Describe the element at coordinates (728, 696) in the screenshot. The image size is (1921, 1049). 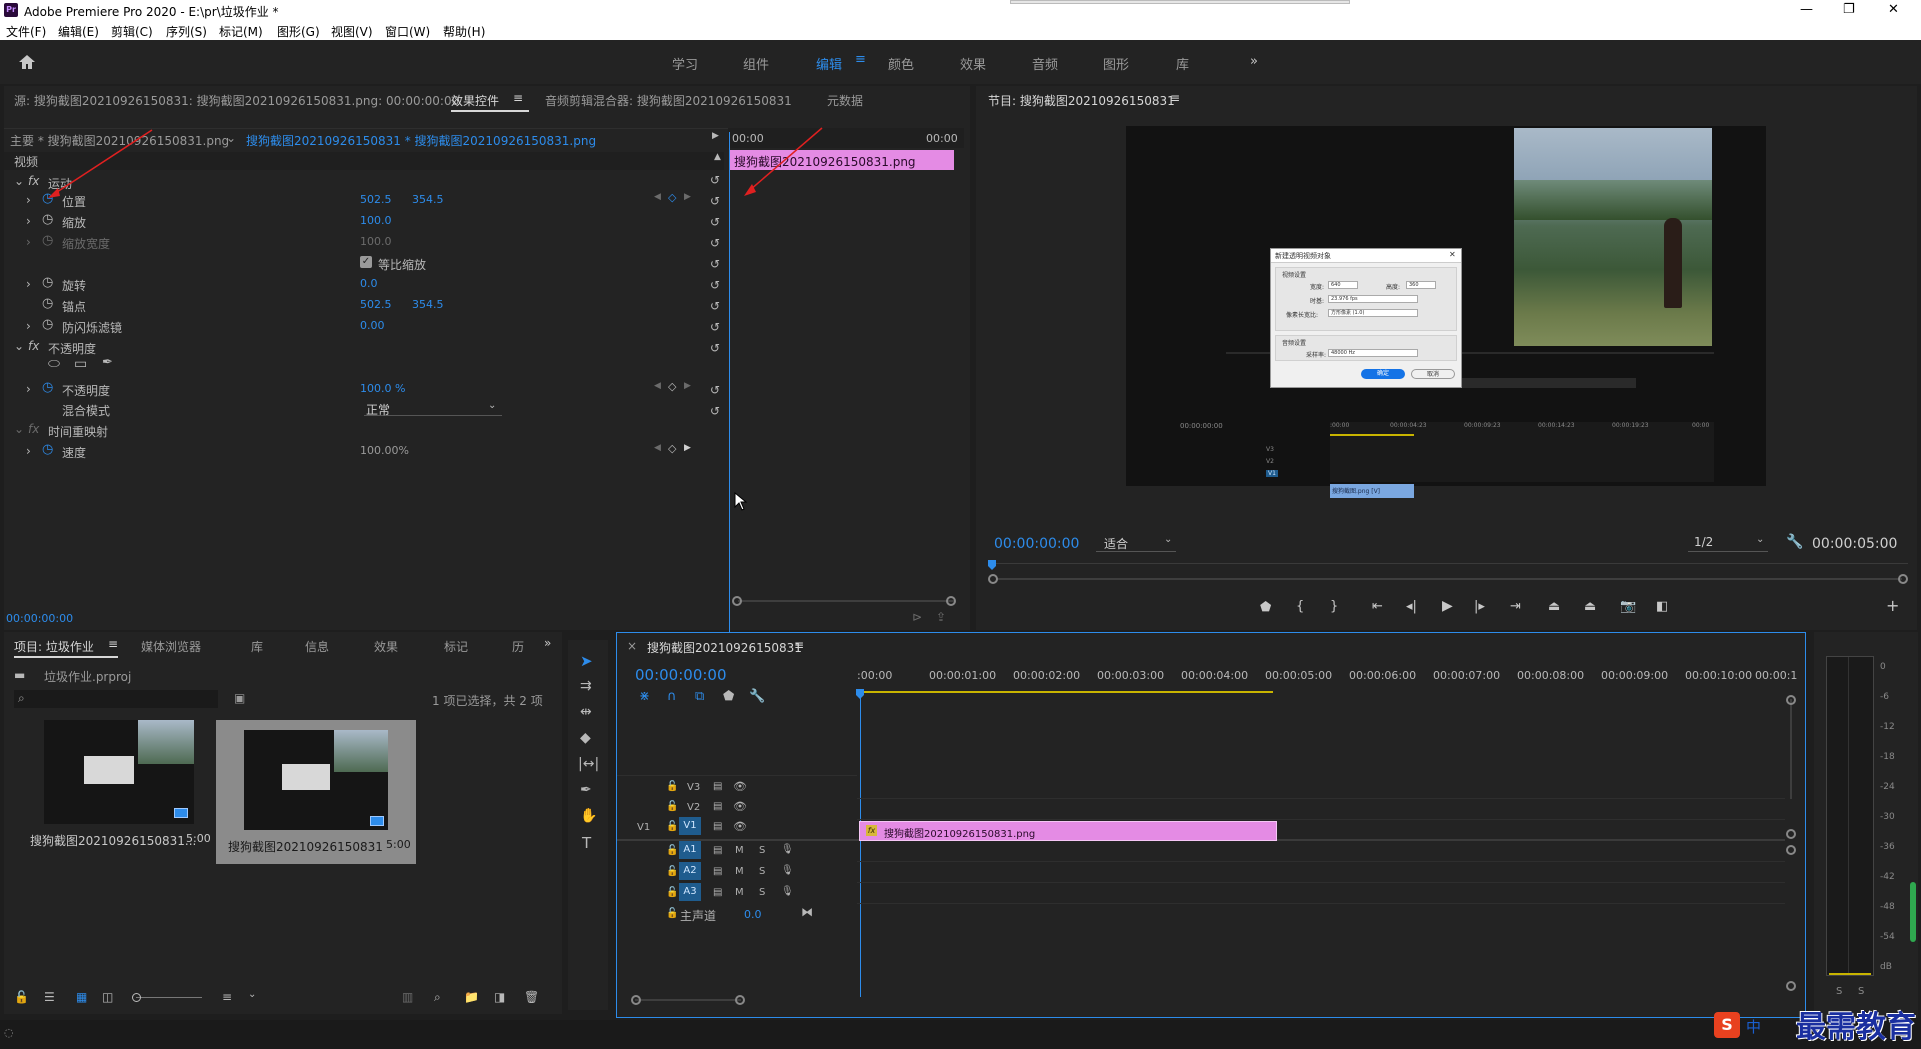
I see `timeline-marker-icon: ⬟` at that location.